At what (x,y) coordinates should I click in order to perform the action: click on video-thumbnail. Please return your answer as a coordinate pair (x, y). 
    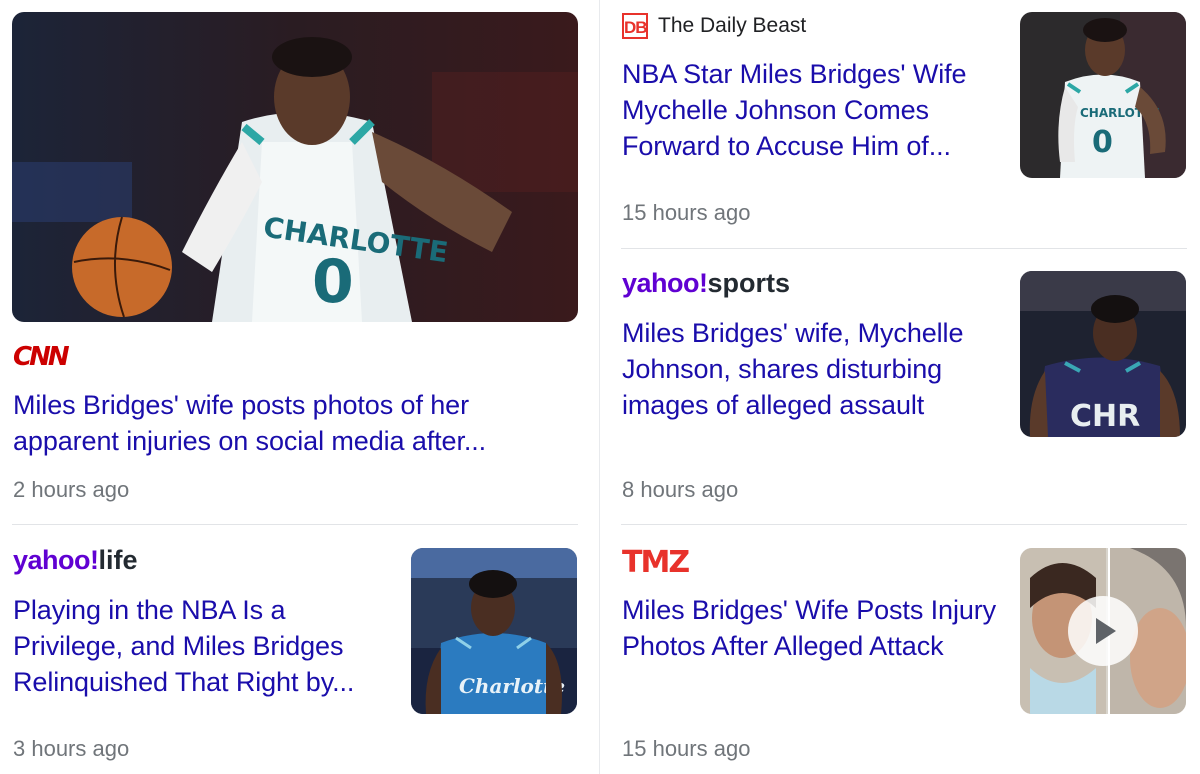
    Looking at the image, I should click on (1103, 631).